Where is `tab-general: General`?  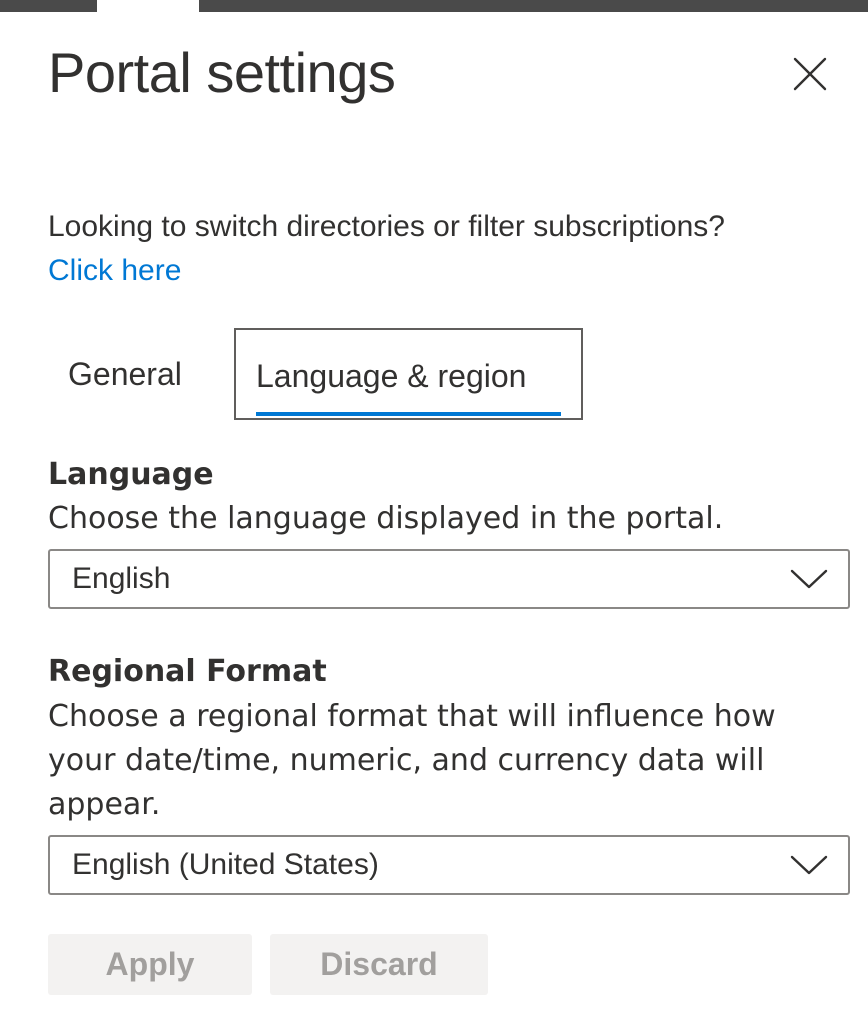 tab-general: General is located at coordinates (125, 374).